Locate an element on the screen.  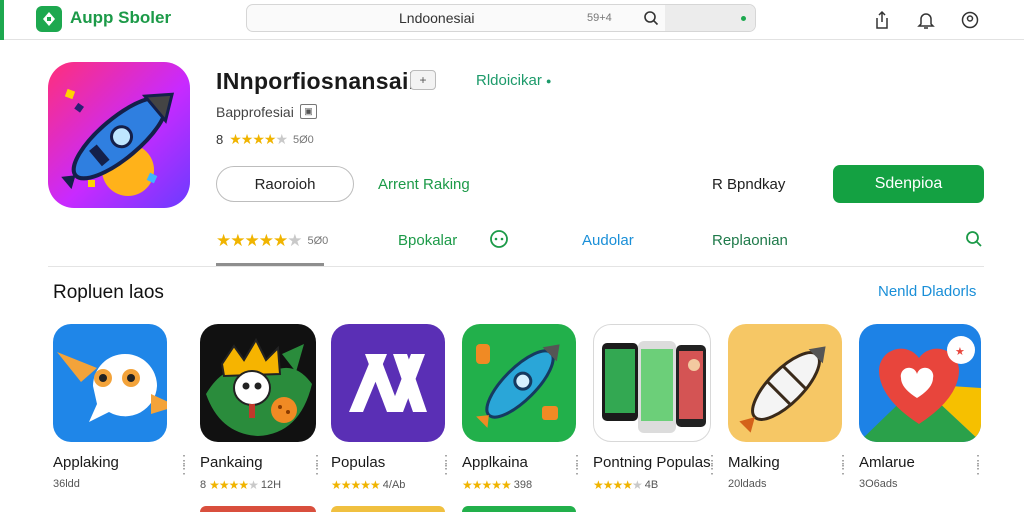
rating-label-link: R Bpndkay is located at coordinates (748, 184).